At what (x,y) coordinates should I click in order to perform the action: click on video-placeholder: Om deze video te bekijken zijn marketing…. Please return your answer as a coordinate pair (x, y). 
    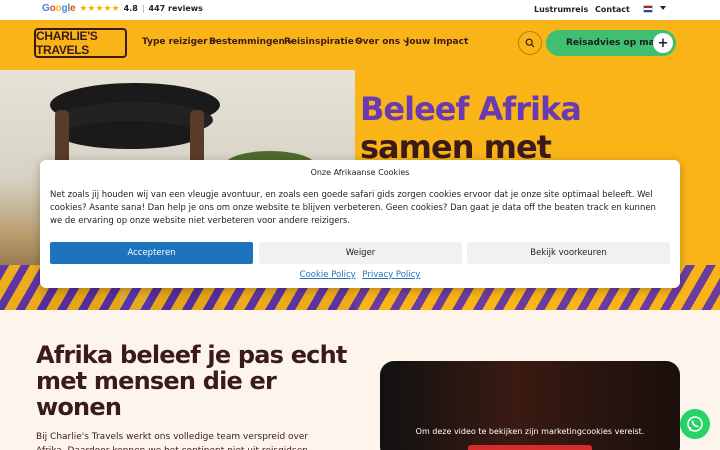
    Looking at the image, I should click on (530, 405).